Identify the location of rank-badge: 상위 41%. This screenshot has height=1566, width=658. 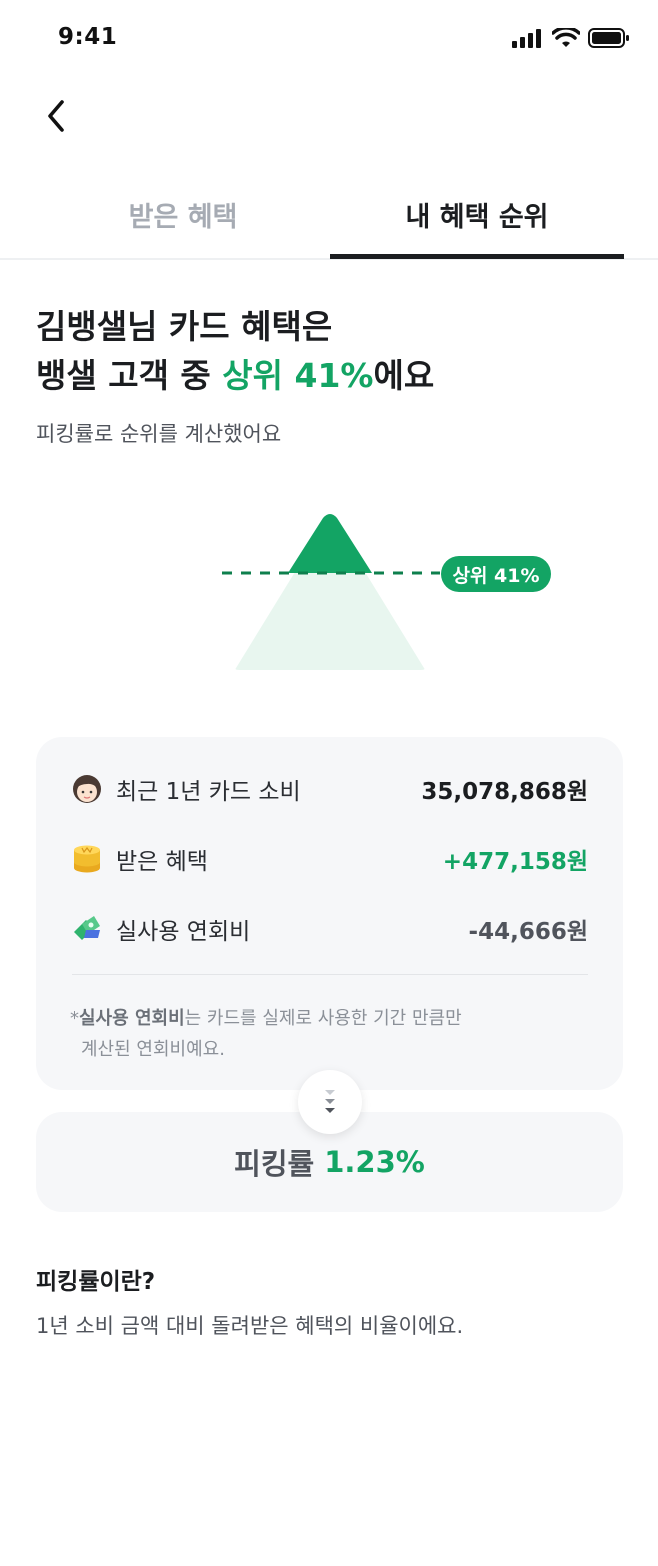
(496, 574).